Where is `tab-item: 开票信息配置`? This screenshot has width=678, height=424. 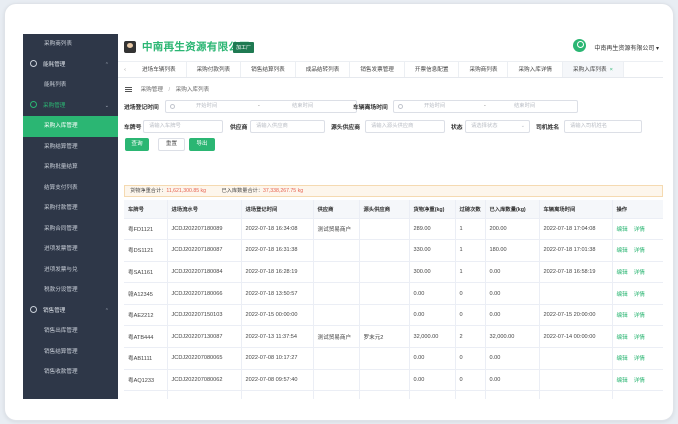
tab-item: 开票信息配置 is located at coordinates (432, 69).